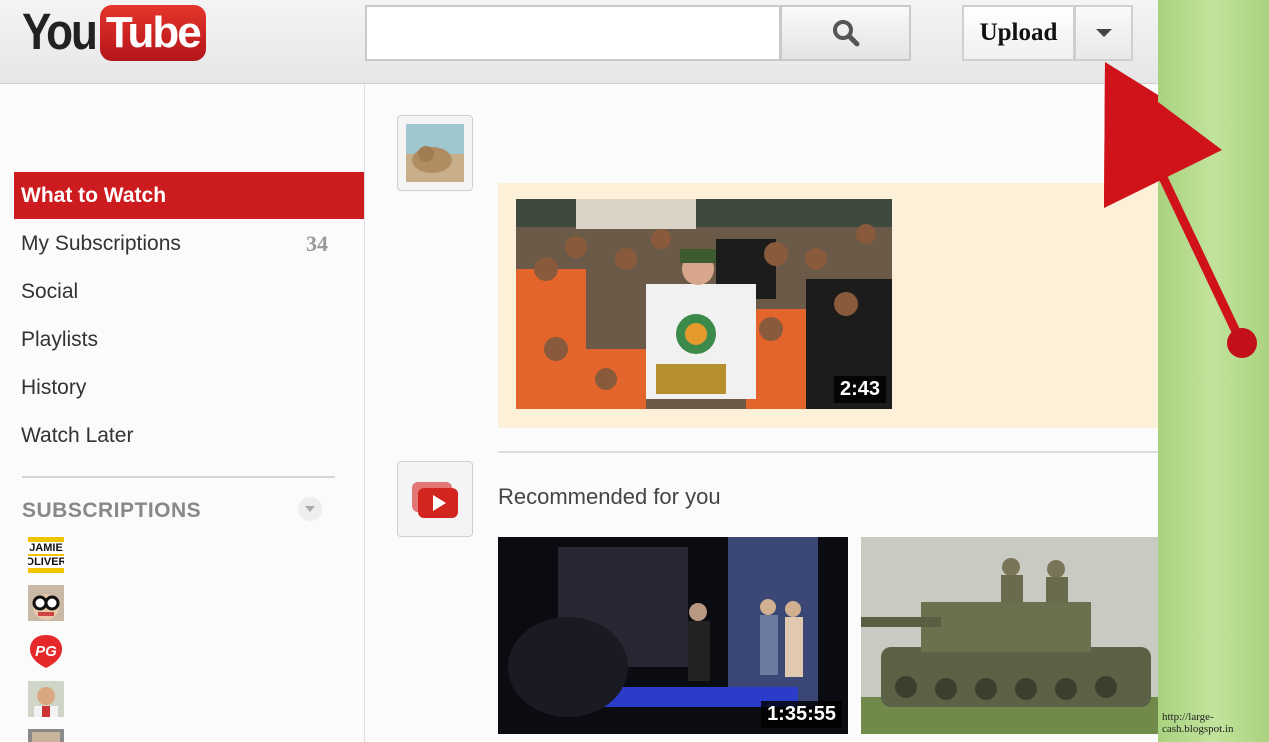 The image size is (1269, 742). I want to click on sidebar-item-playlists: Playlists, so click(189, 339).